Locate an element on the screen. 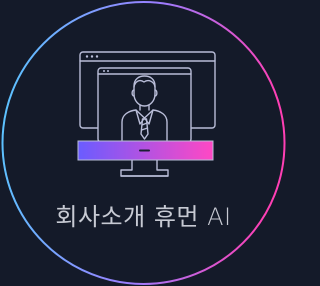  logo-caption: 회사소개 휴먼 AI is located at coordinates (143, 217).